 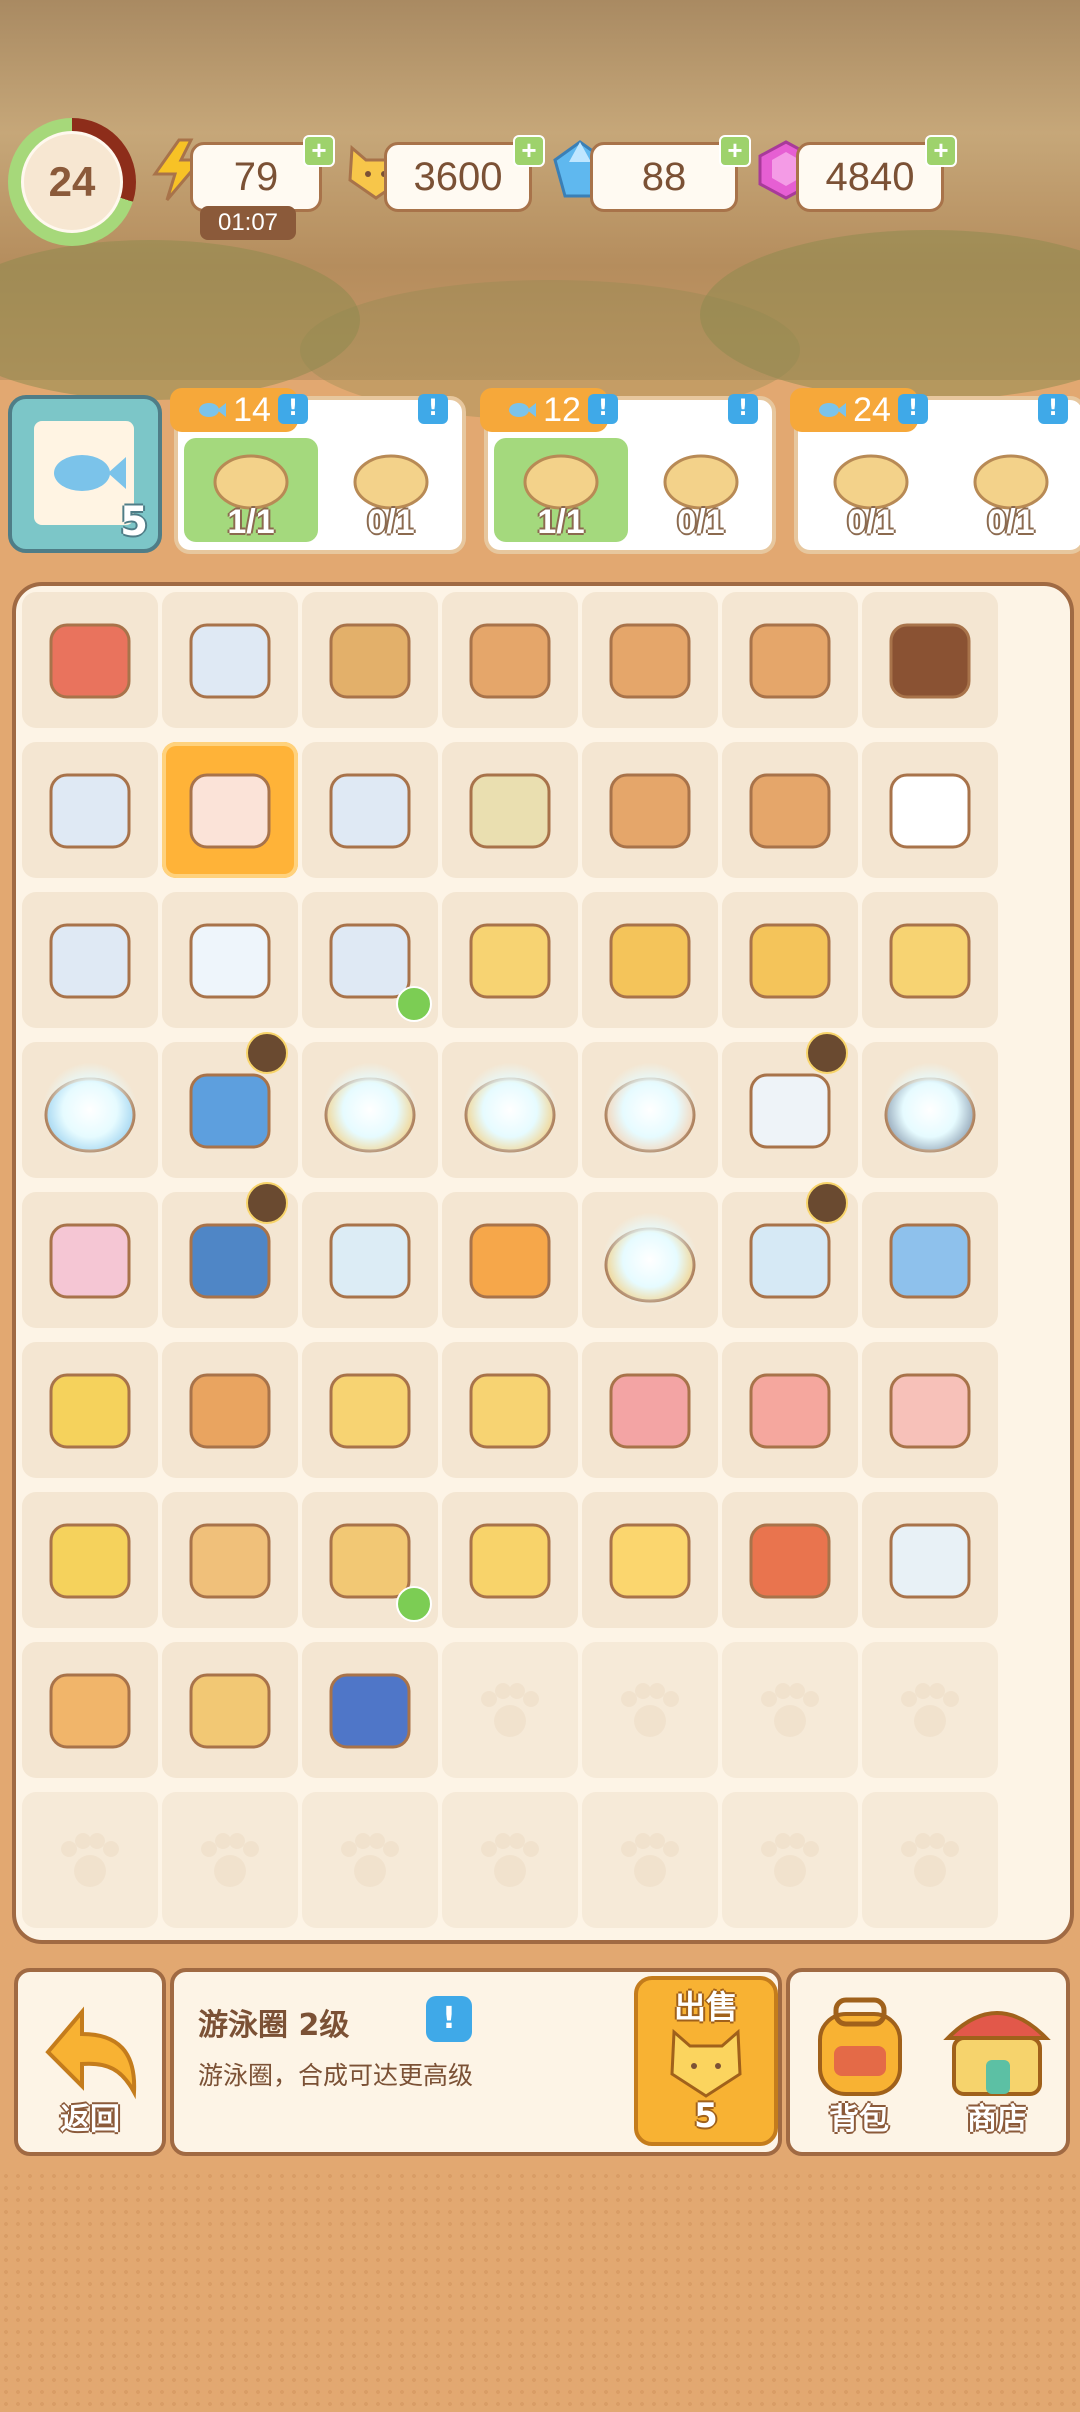 What do you see at coordinates (319, 151) in the screenshot?
I see `add-energy-button: +` at bounding box center [319, 151].